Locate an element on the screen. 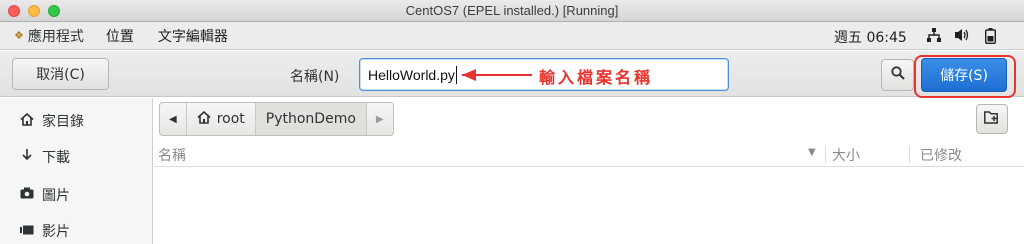 The image size is (1024, 244). sort-down-icon: ▼ is located at coordinates (812, 152).